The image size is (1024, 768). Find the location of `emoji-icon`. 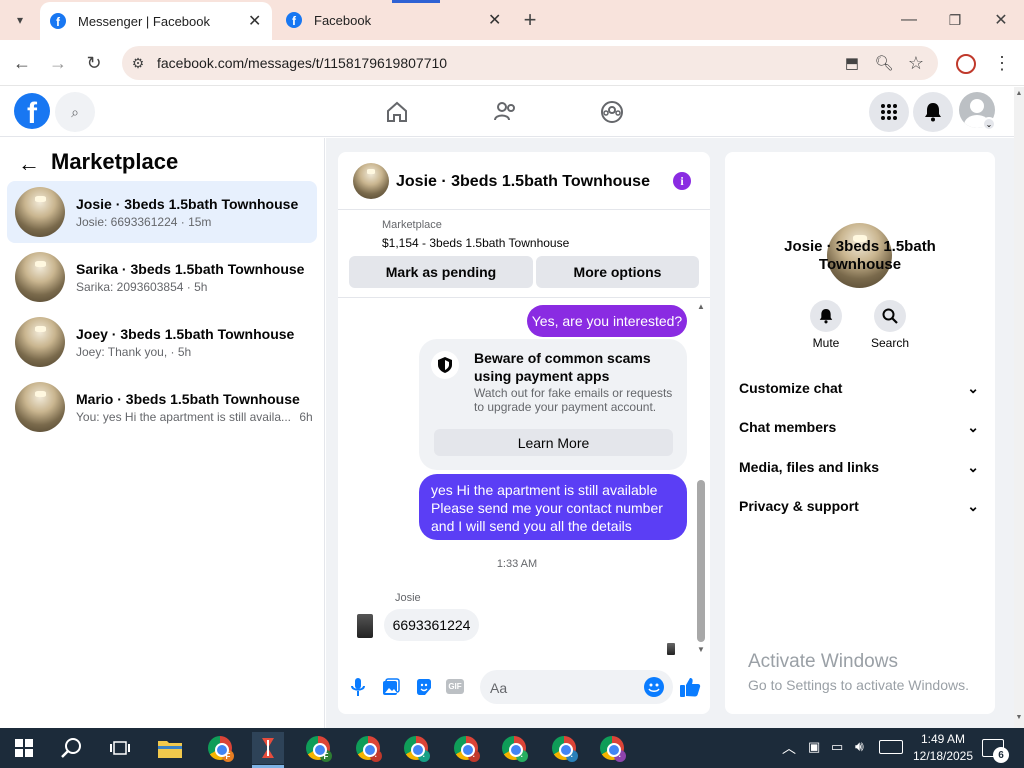

emoji-icon is located at coordinates (654, 687).